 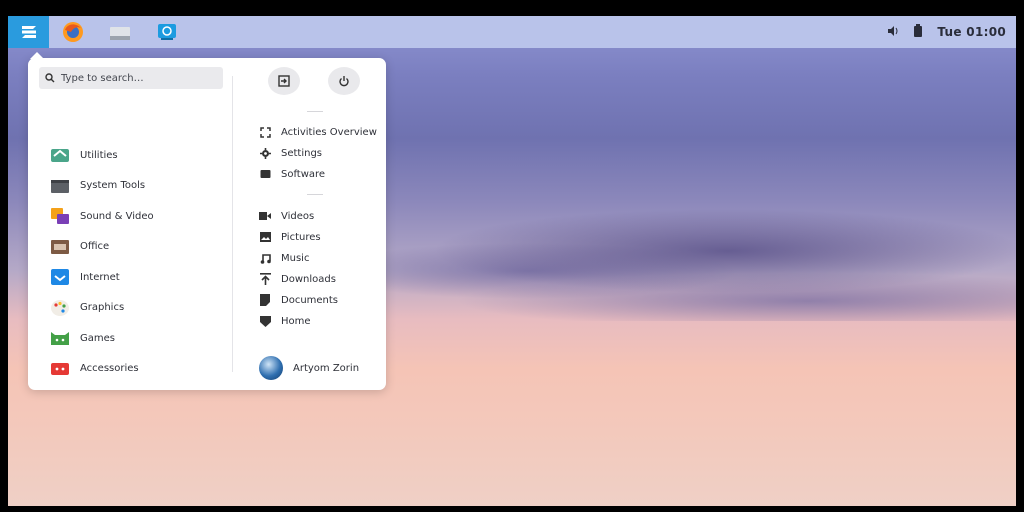 What do you see at coordinates (60, 186) in the screenshot?
I see `system-tools-icon` at bounding box center [60, 186].